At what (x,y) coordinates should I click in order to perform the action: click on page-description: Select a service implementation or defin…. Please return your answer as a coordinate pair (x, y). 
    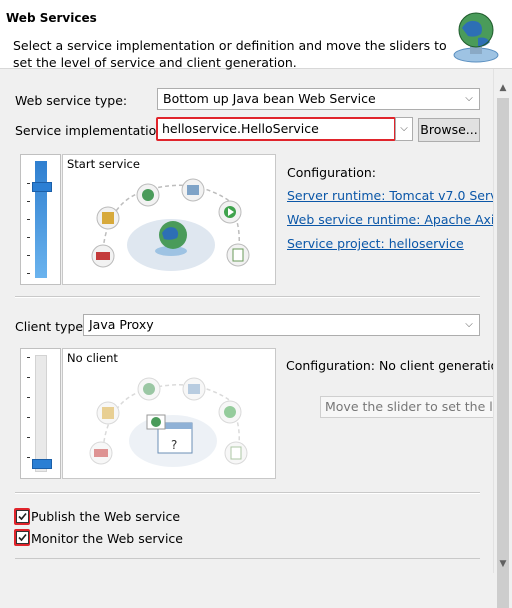
    Looking at the image, I should click on (230, 54).